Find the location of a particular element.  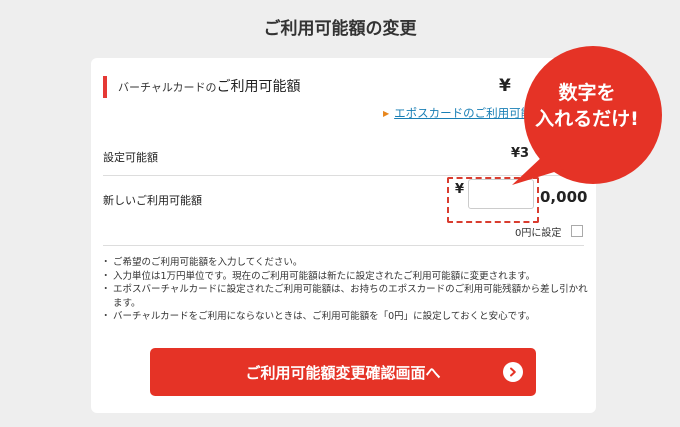

divider is located at coordinates (343, 245).